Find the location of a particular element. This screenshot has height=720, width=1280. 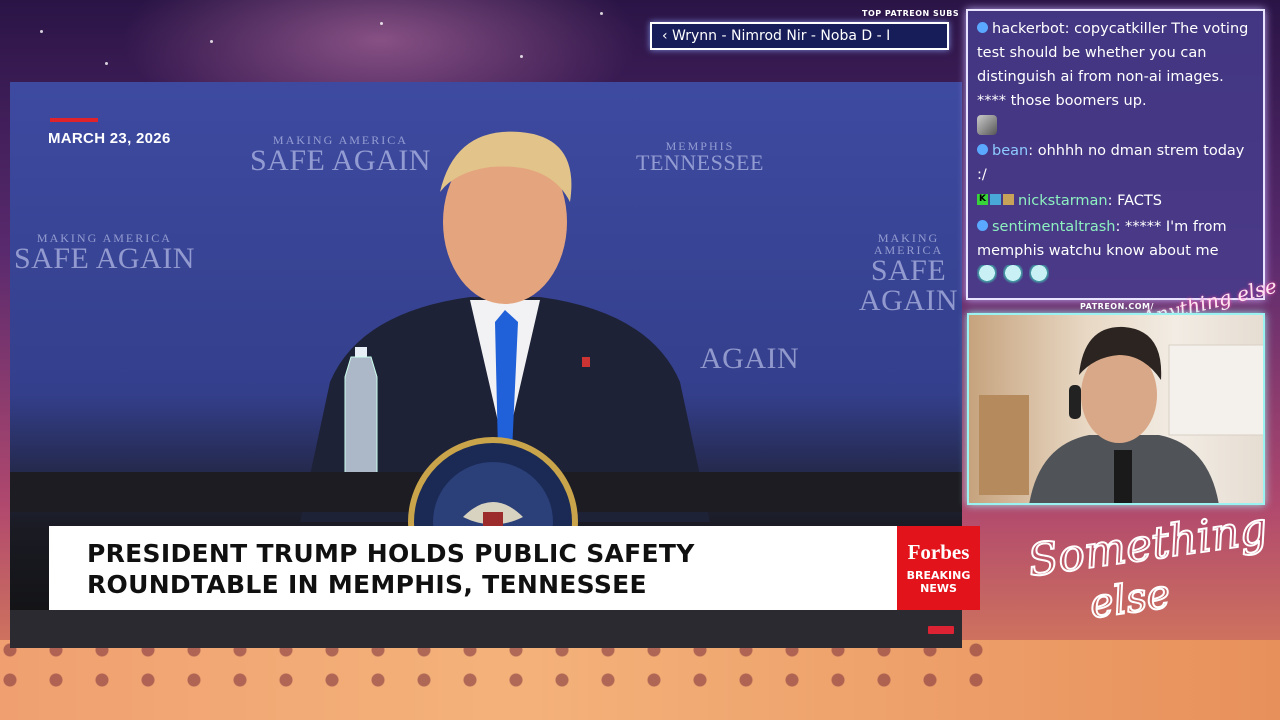

forbes-breaking-badge: Forbes BREAKING NEWS is located at coordinates (938, 568).